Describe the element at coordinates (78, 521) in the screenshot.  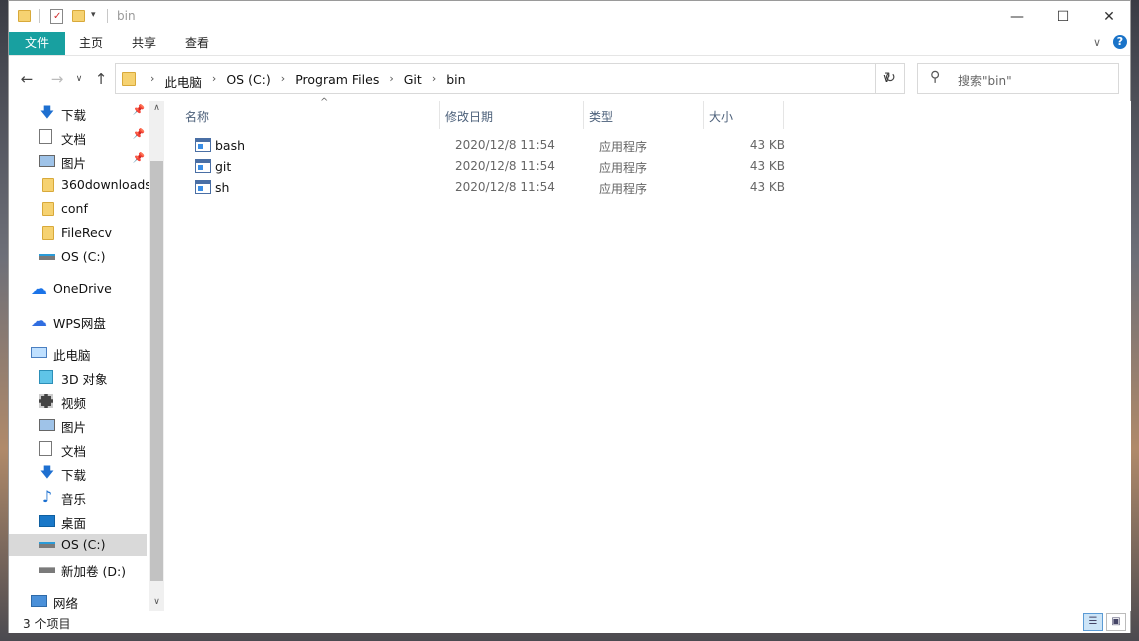
I see `sidebar-item-desktop: 桌面` at that location.